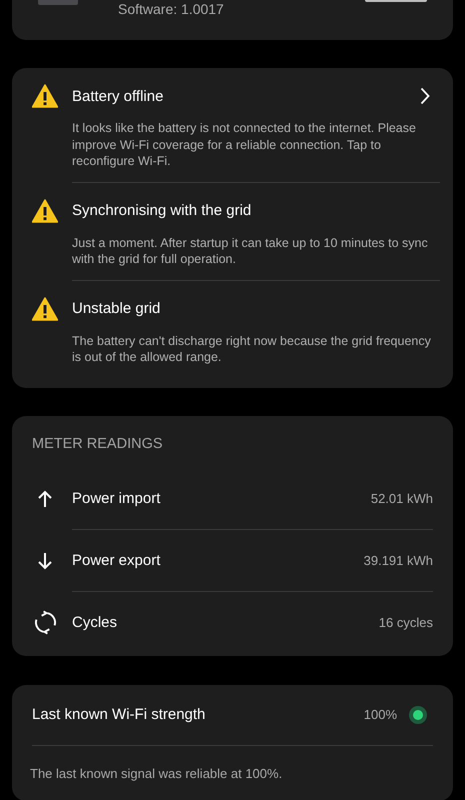 The height and width of the screenshot is (800, 465). What do you see at coordinates (425, 96) in the screenshot?
I see `chevron-right-icon` at bounding box center [425, 96].